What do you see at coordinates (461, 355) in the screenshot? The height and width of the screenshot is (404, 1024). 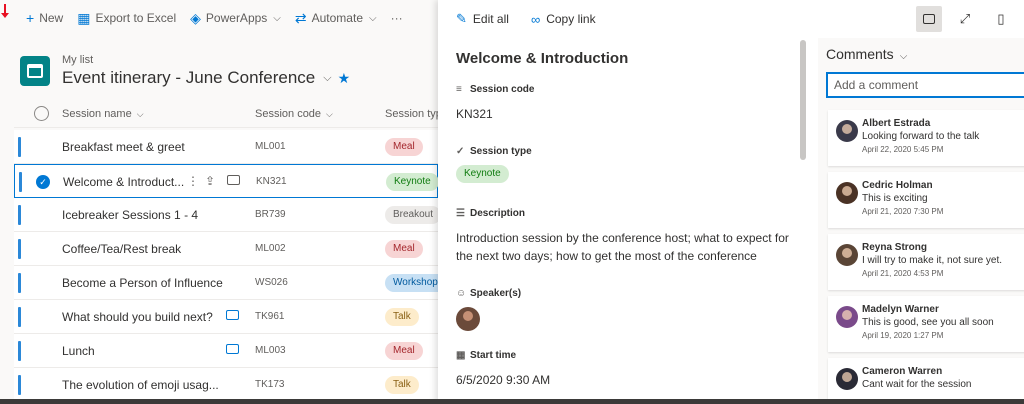 I see `calendar-icon: ▦` at bounding box center [461, 355].